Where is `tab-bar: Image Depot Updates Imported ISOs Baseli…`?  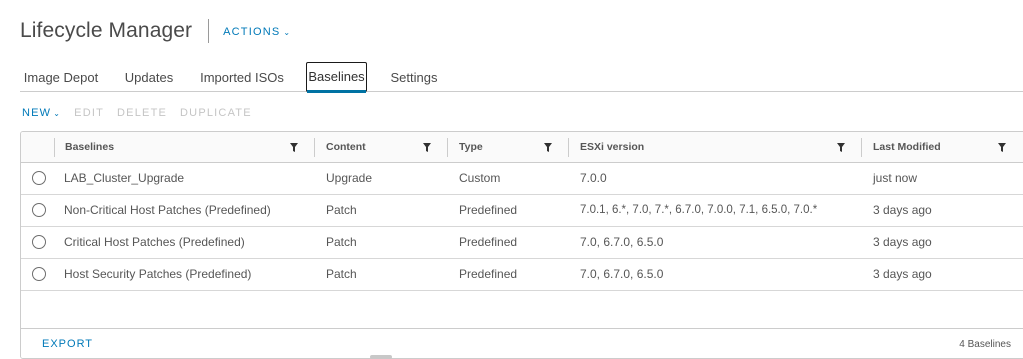 tab-bar: Image Depot Updates Imported ISOs Baseli… is located at coordinates (521, 77).